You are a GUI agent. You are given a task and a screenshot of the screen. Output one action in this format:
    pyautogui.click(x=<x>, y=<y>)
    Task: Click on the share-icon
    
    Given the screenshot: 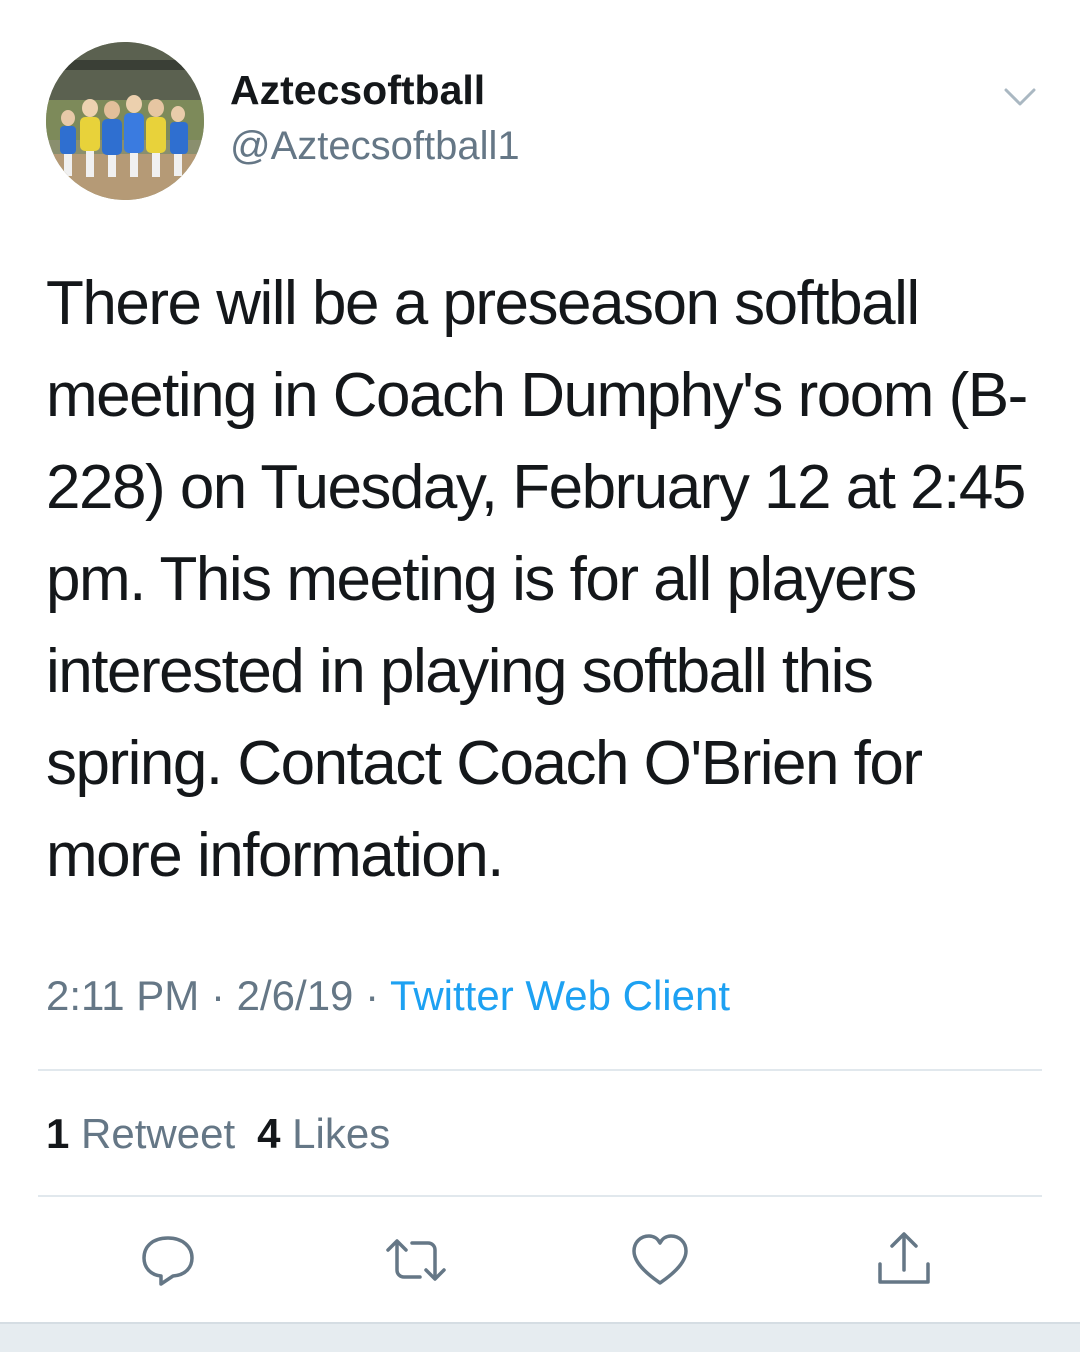 What is the action you would take?
    pyautogui.click(x=904, y=1258)
    